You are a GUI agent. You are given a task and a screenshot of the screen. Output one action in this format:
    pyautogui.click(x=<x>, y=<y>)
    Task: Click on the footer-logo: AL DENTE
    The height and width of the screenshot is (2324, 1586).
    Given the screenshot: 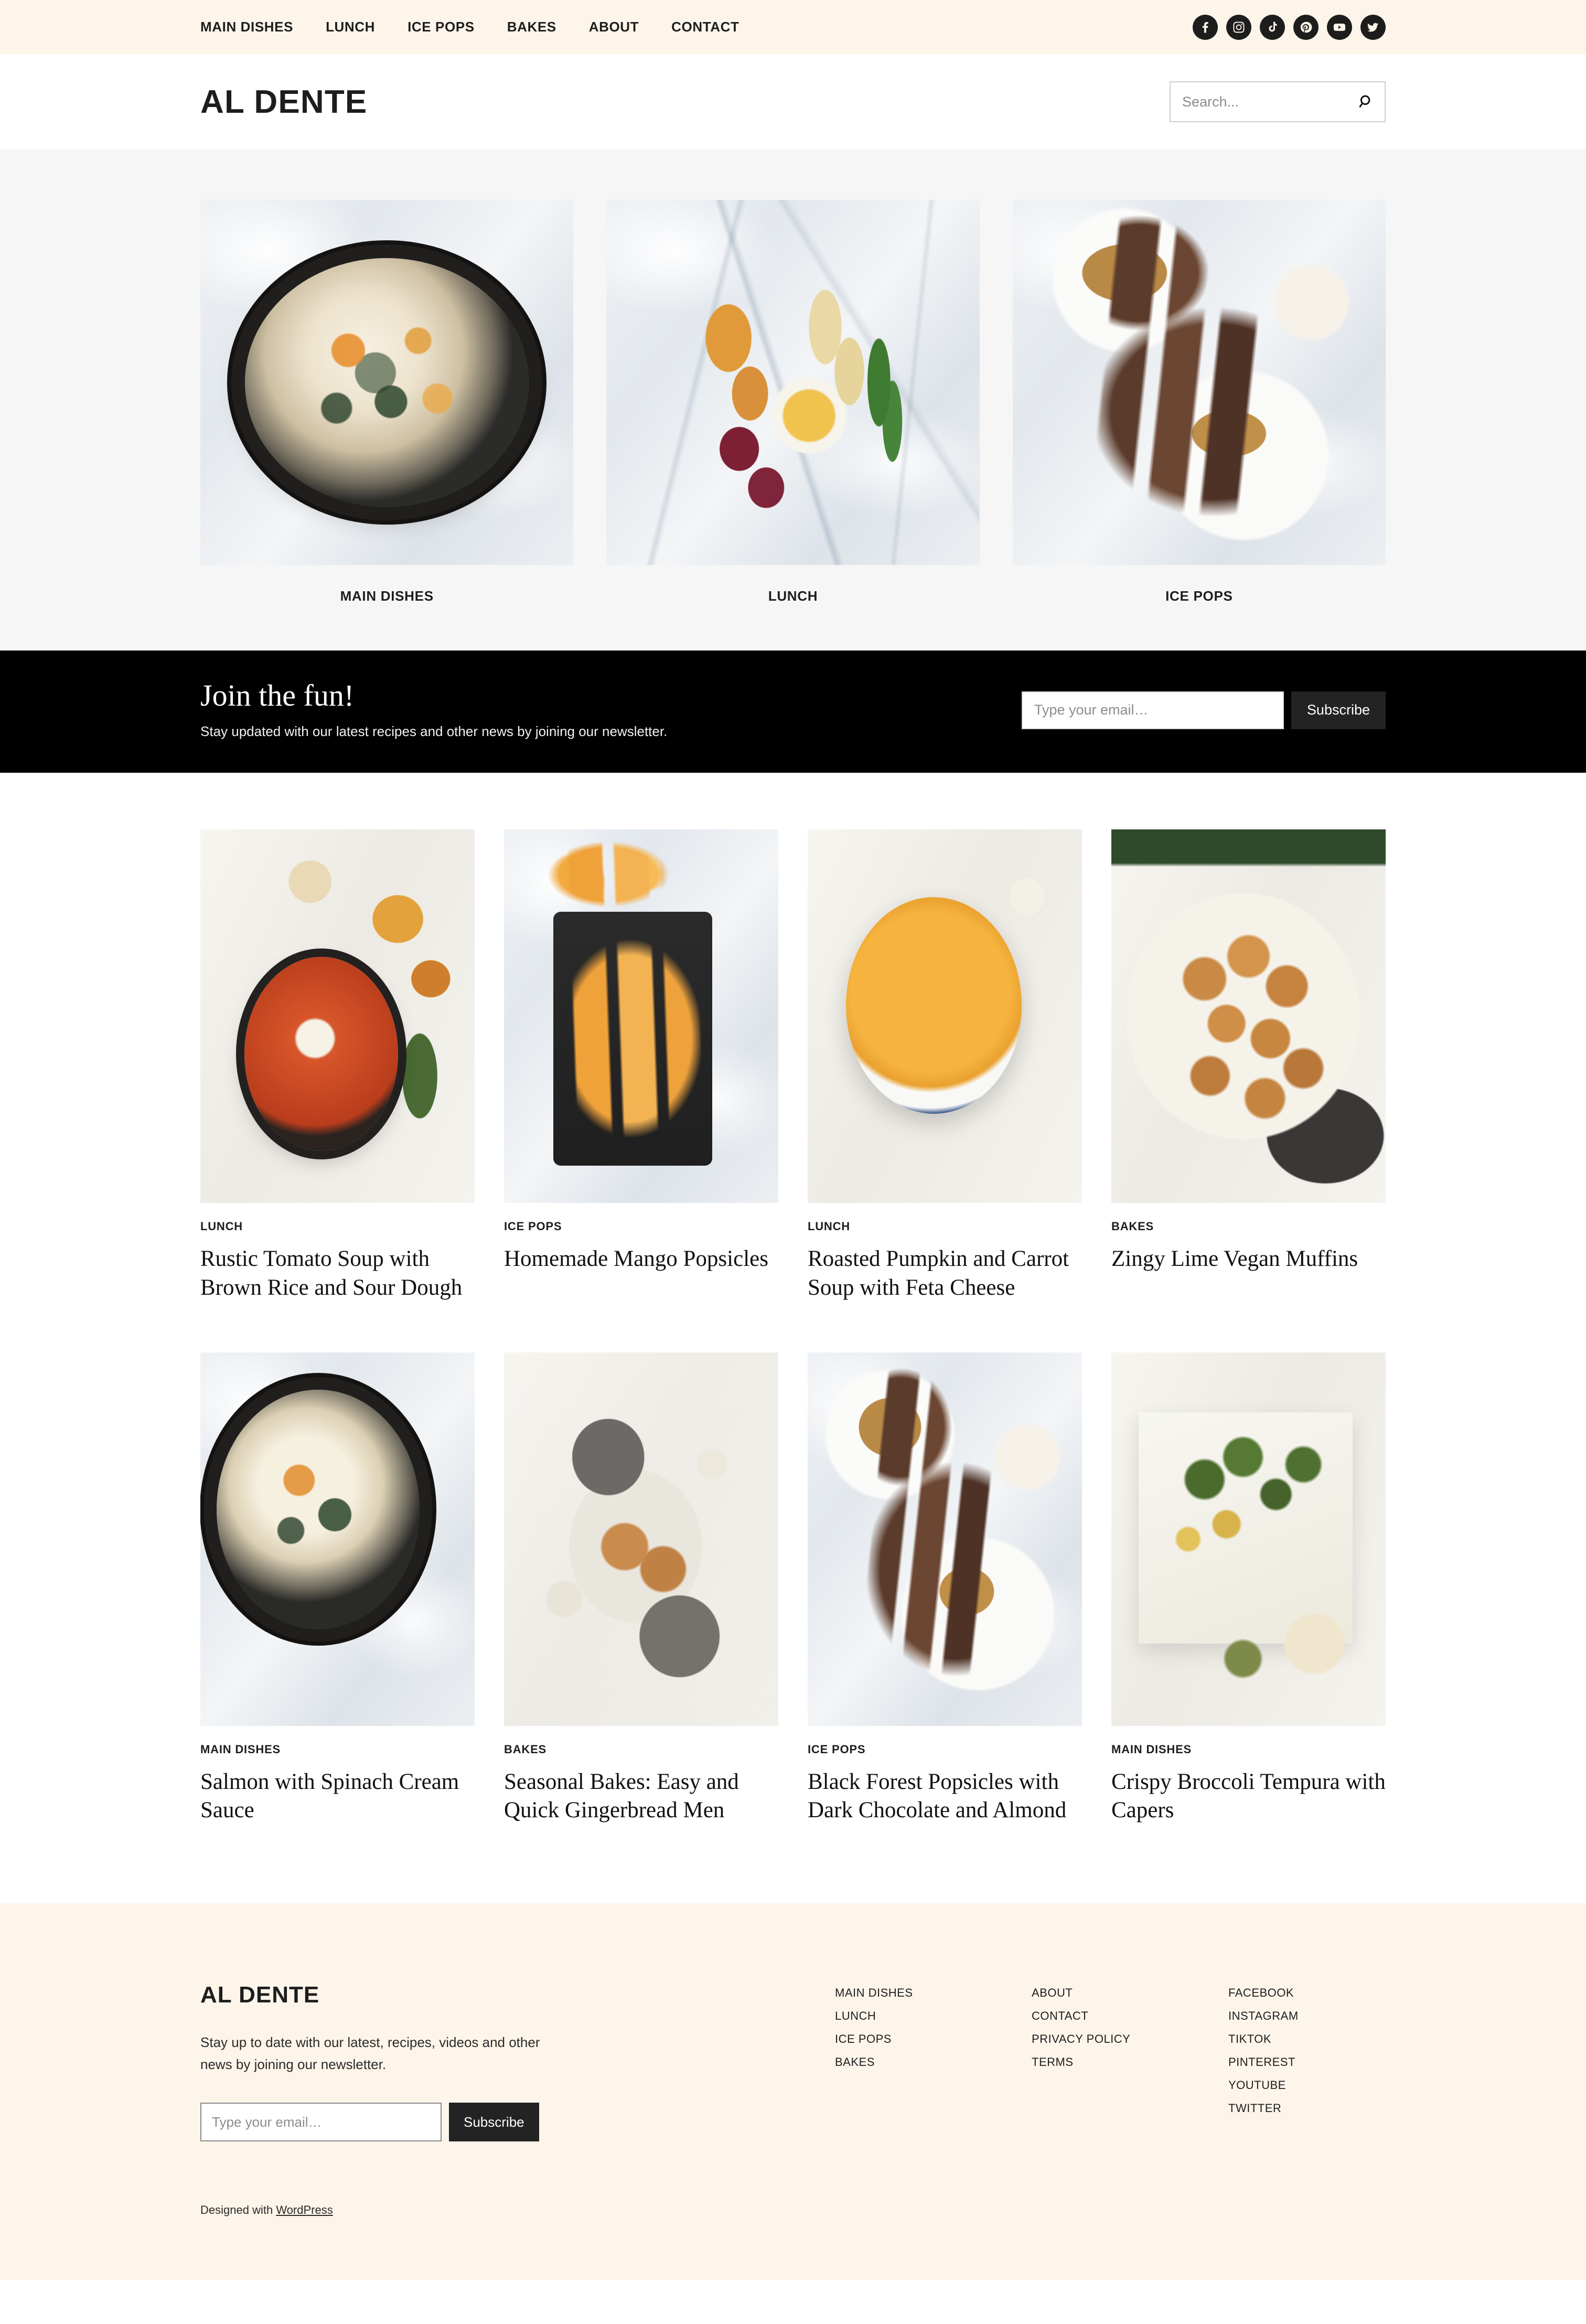 What is the action you would take?
    pyautogui.click(x=259, y=1995)
    